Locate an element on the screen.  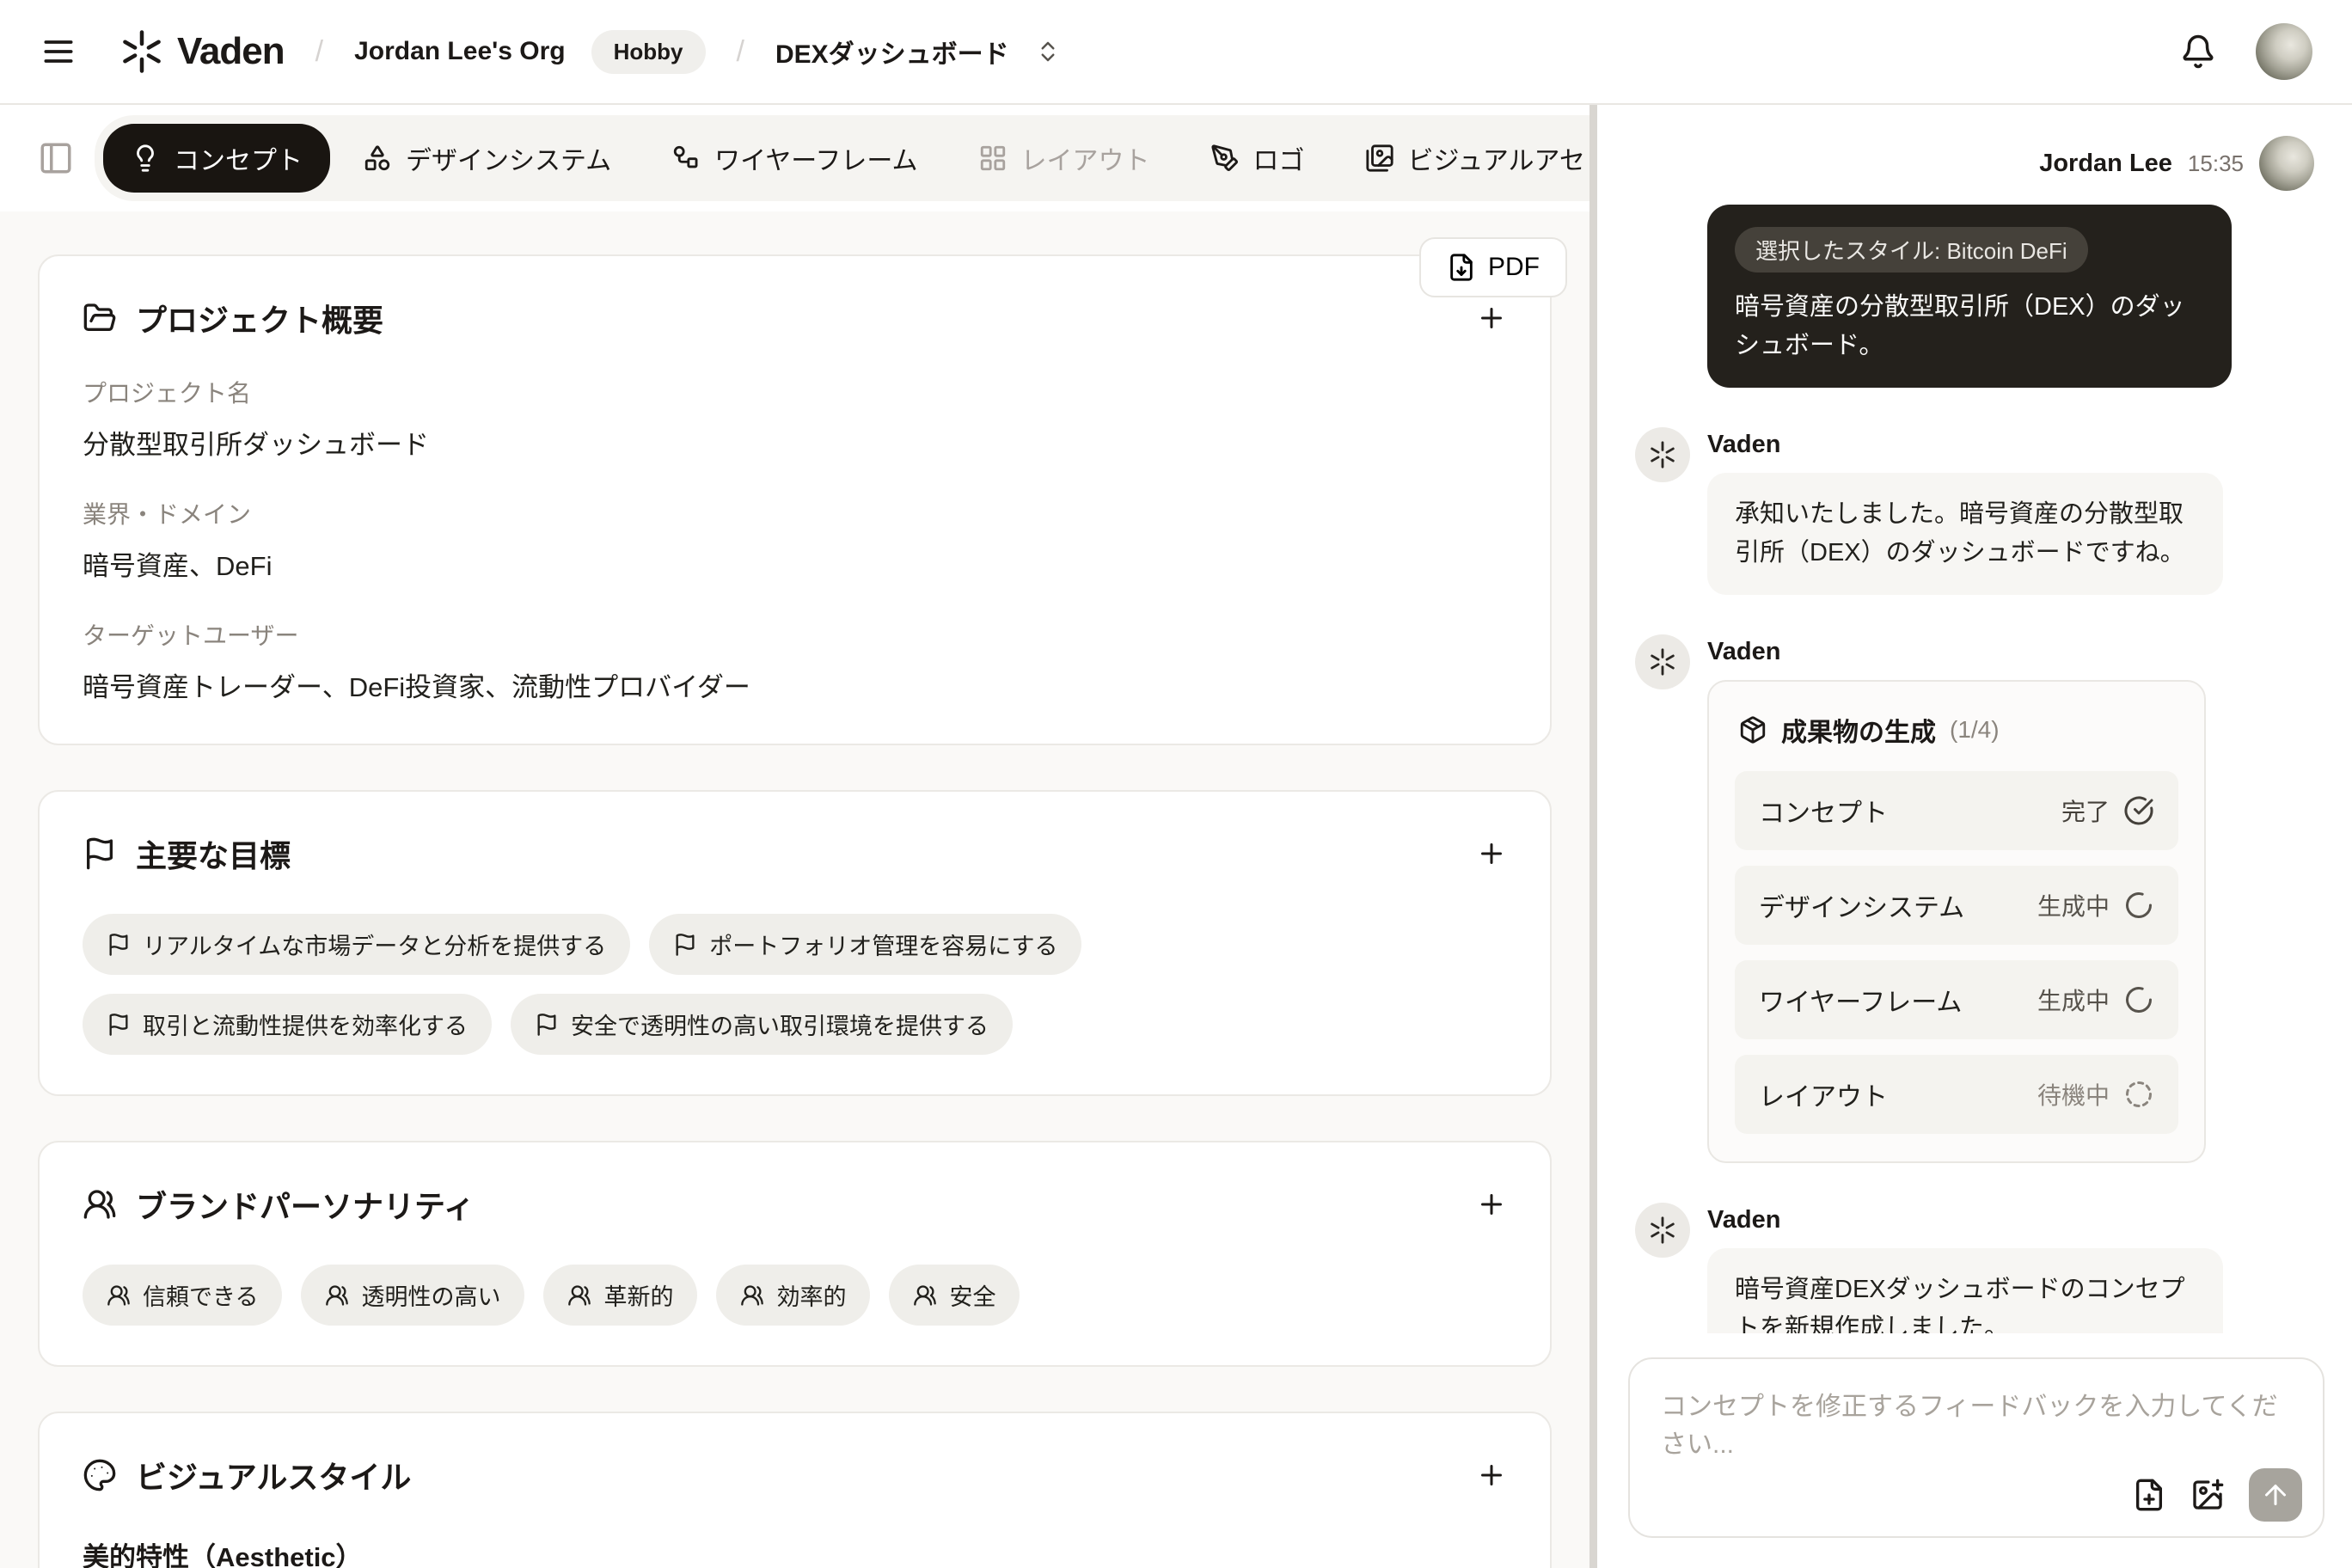
goal-chip: 取引と流動性提供を効率化する is located at coordinates (287, 1024).